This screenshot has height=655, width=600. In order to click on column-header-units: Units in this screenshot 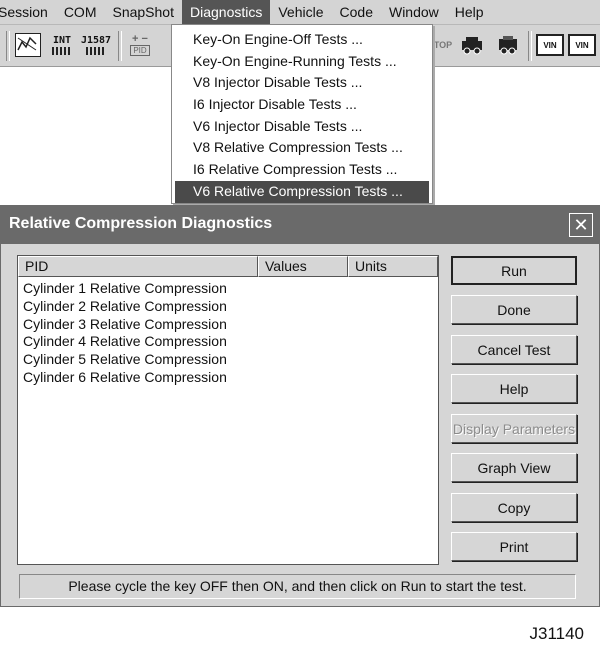, I will do `click(393, 266)`.